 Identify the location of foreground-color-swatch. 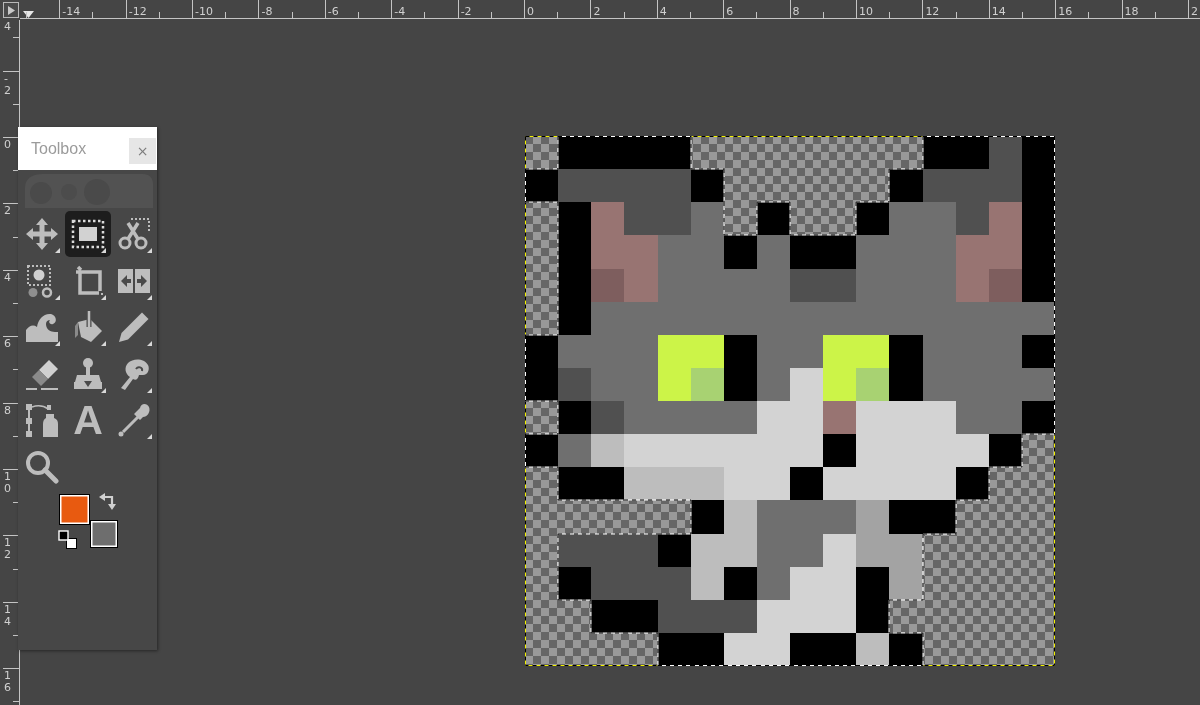
(74, 509).